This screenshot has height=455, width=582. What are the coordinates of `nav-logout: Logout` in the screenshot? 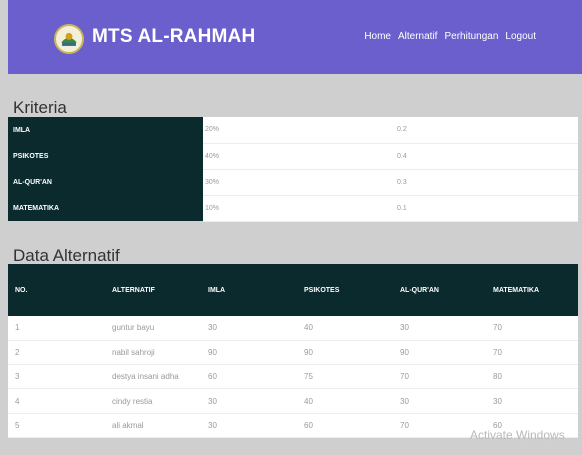 It's located at (520, 36).